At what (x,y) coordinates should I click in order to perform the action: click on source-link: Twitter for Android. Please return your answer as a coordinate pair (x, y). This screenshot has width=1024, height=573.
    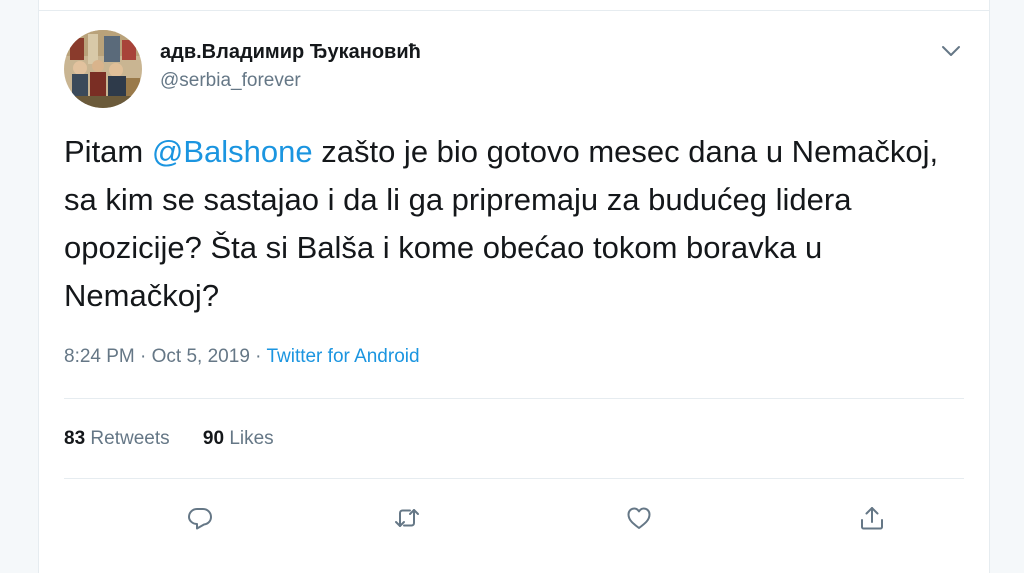
    Looking at the image, I should click on (342, 356).